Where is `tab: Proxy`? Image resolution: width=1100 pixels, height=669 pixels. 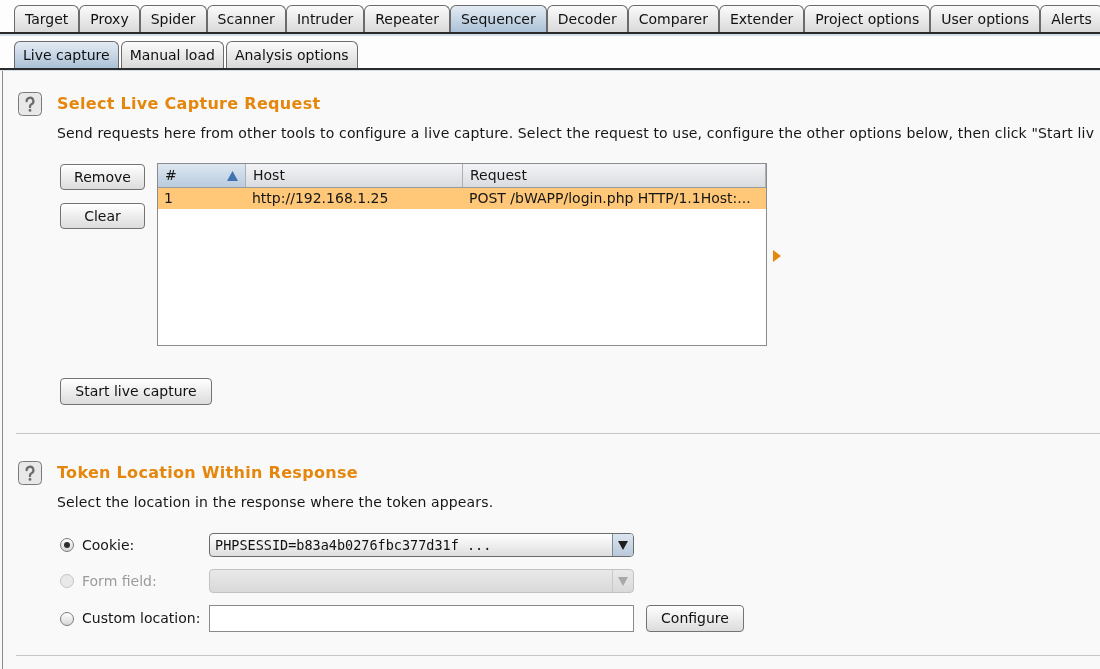 tab: Proxy is located at coordinates (109, 18).